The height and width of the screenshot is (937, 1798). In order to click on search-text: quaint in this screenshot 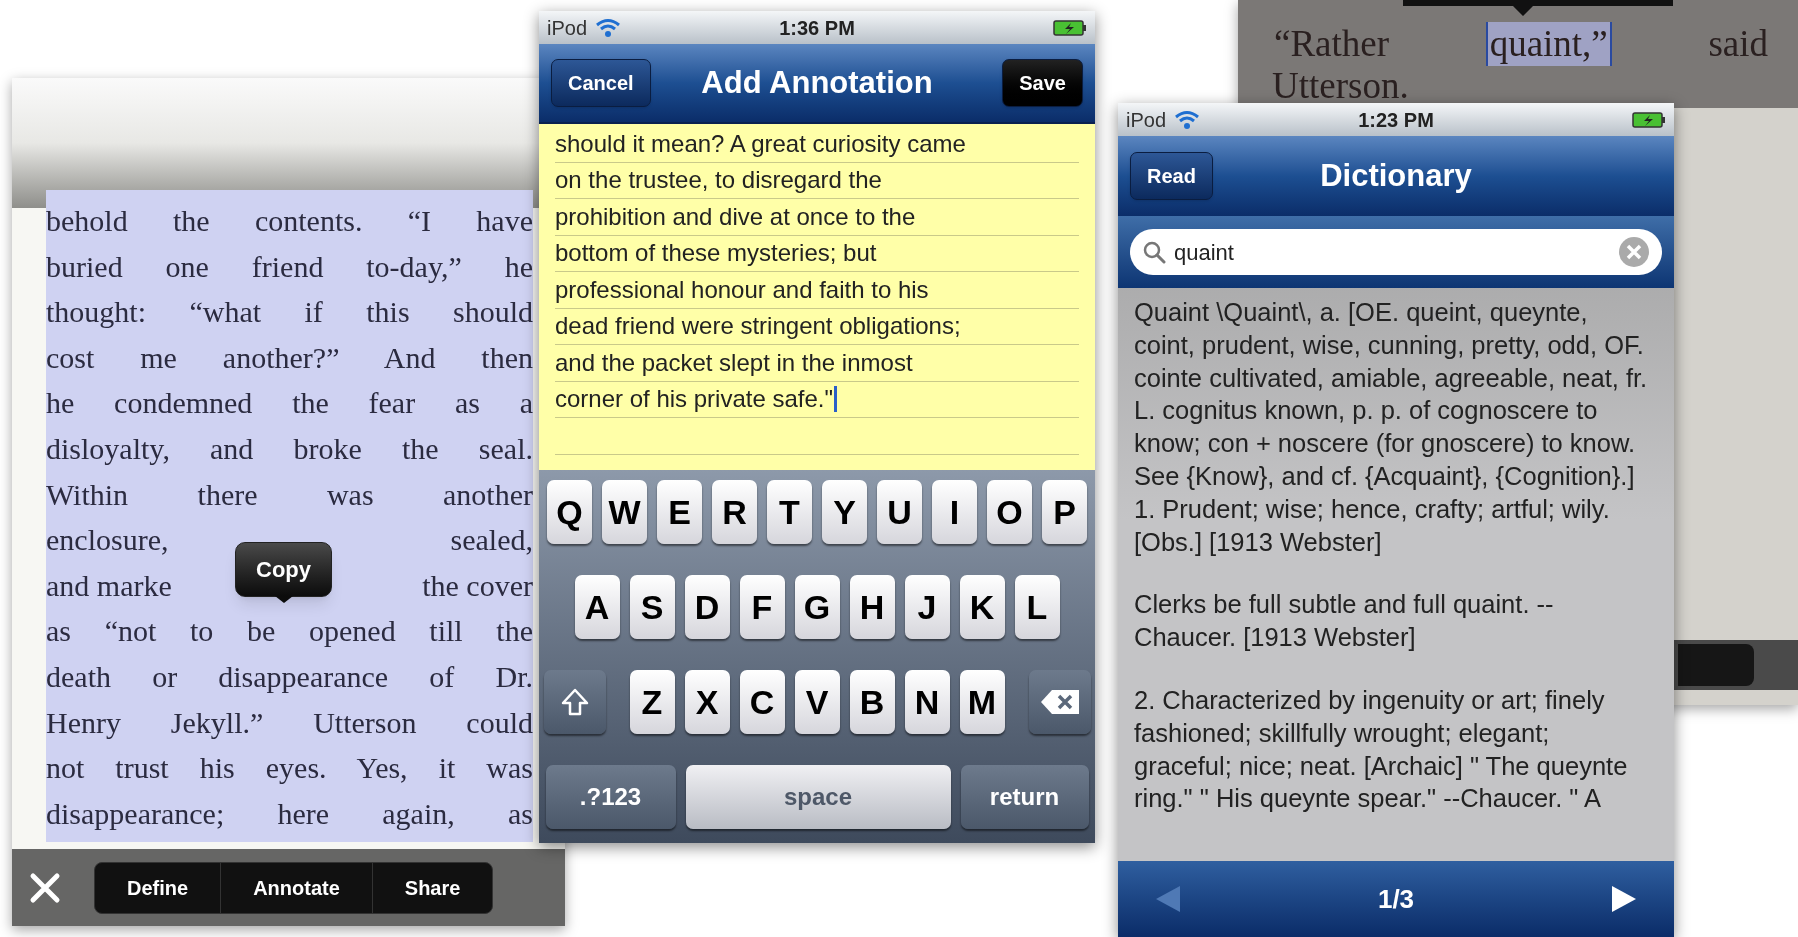, I will do `click(1204, 252)`.